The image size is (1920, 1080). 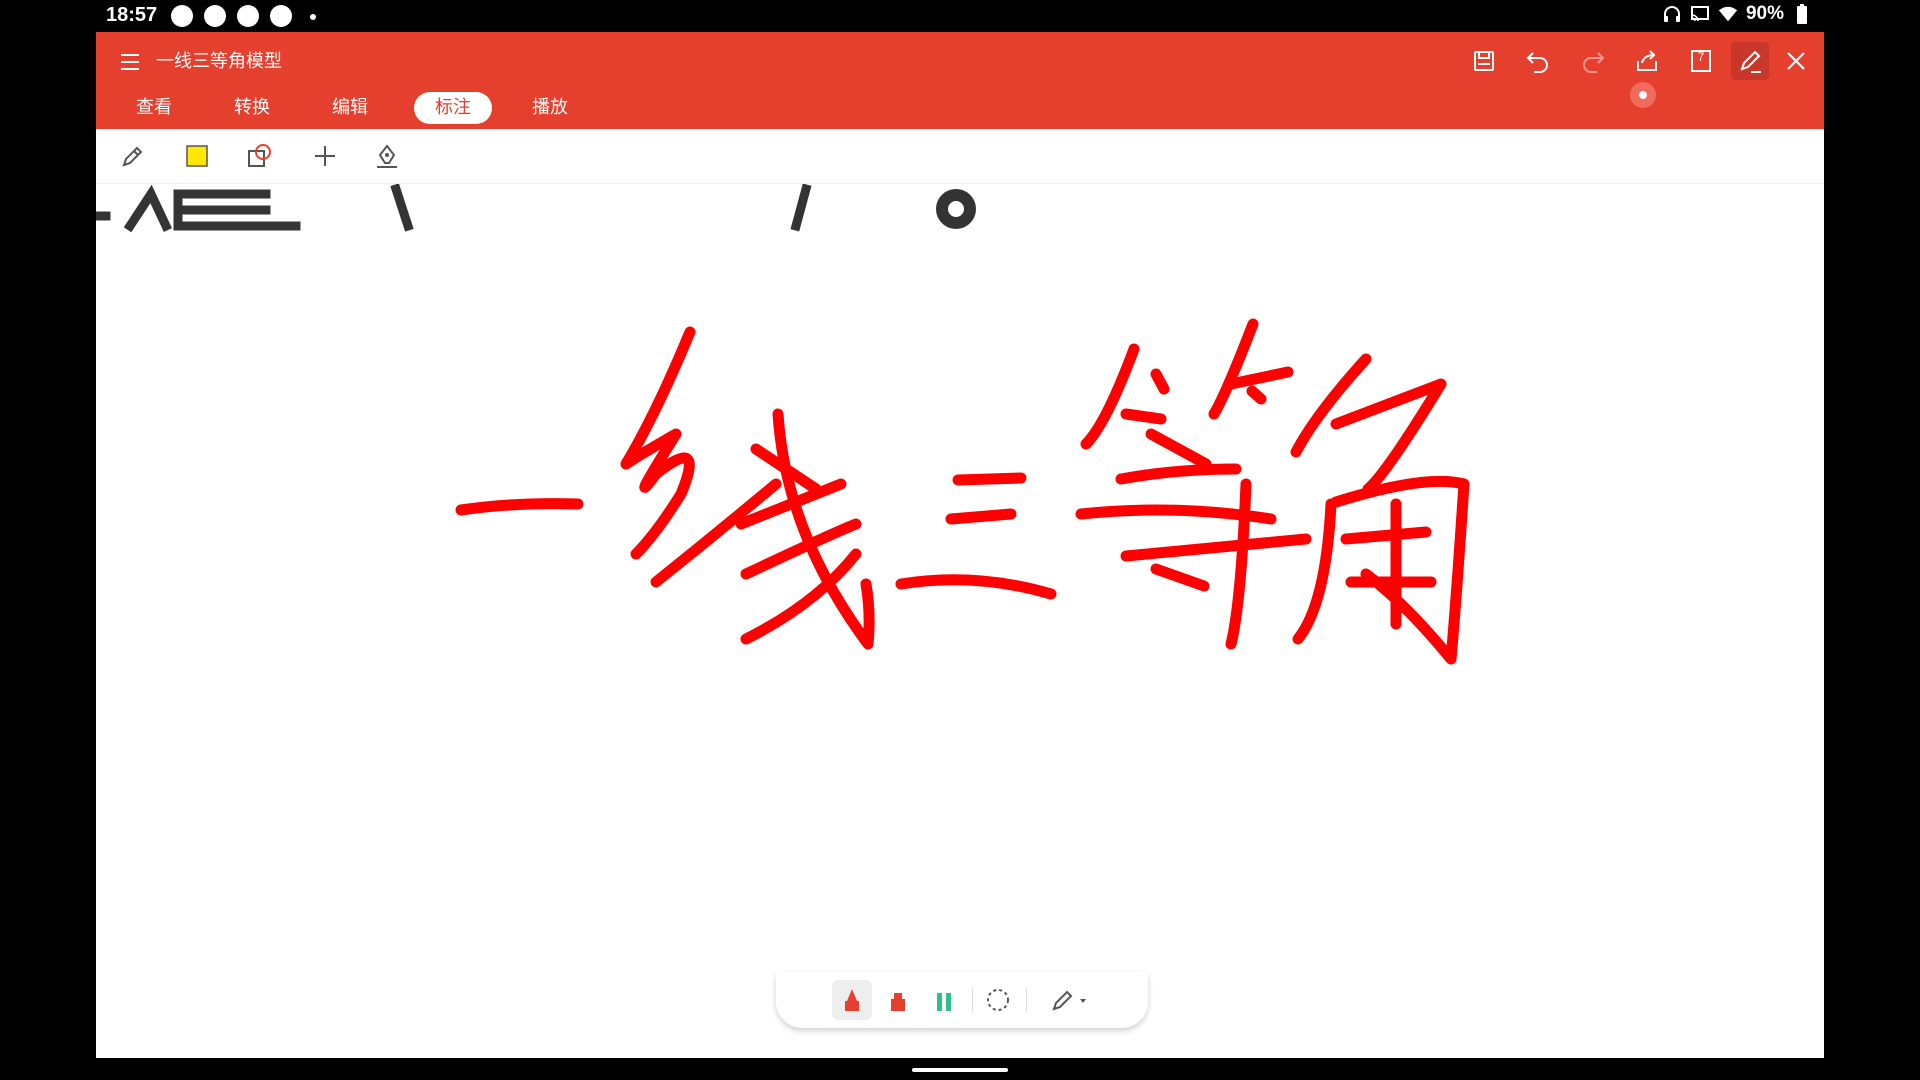 What do you see at coordinates (1764, 13) in the screenshot?
I see `battery-percent: 90%` at bounding box center [1764, 13].